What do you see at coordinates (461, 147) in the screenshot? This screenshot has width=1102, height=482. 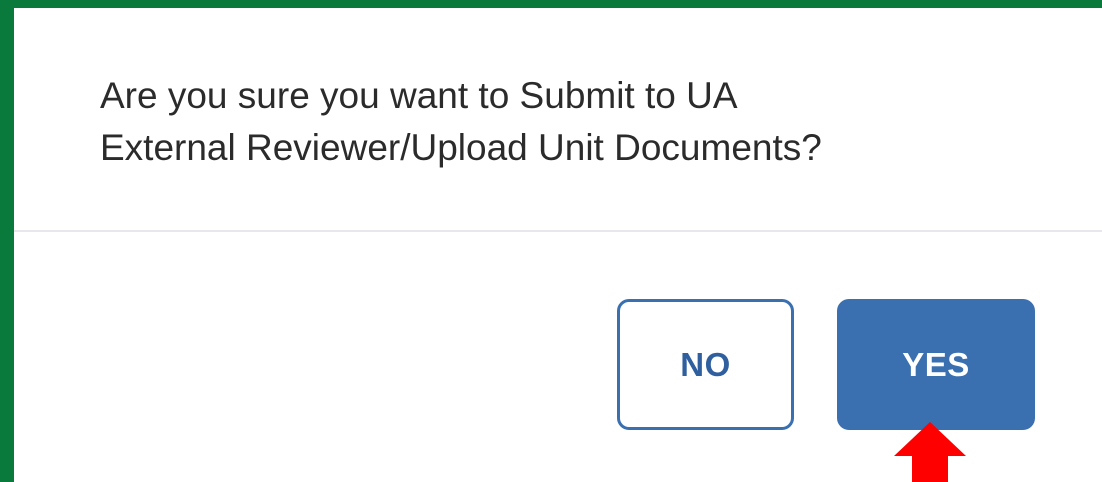 I see `confirm-message-line-2: External Reviewer/Upload Unit Documents?` at bounding box center [461, 147].